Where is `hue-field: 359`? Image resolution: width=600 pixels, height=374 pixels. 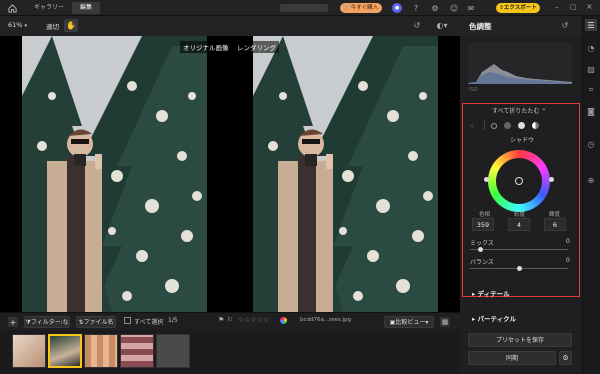 hue-field: 359 is located at coordinates (483, 224).